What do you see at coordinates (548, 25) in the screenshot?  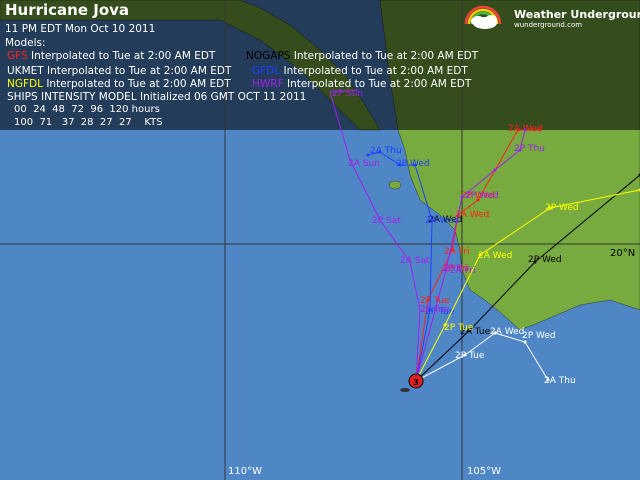 I see `logo-url: wunderground.com` at bounding box center [548, 25].